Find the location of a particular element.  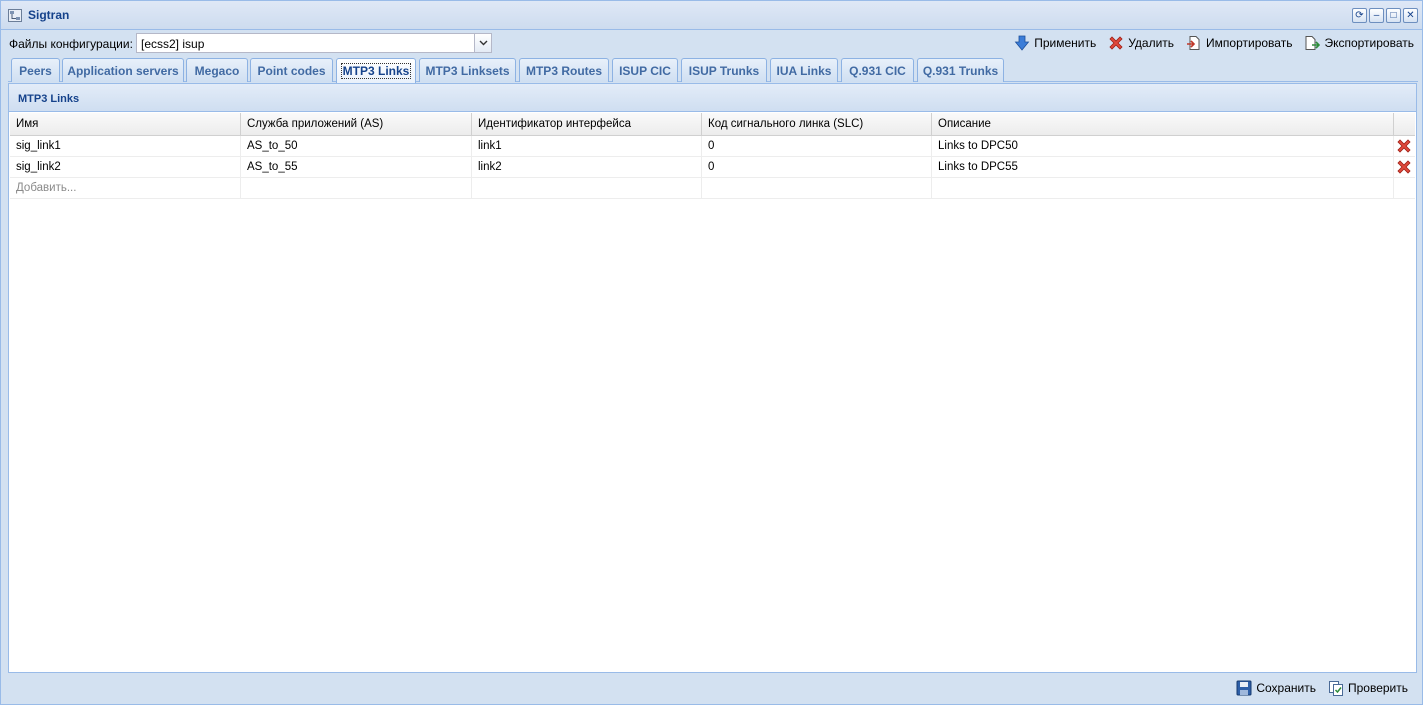

close-icon: ✕ is located at coordinates (1410, 15).